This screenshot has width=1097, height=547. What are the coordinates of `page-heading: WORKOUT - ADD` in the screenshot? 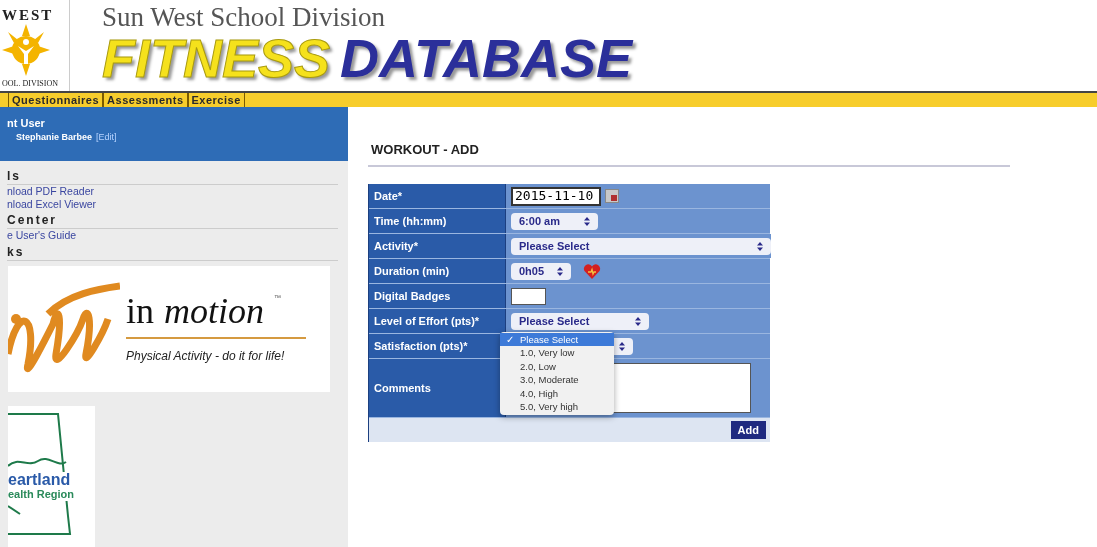 It's located at (424, 149).